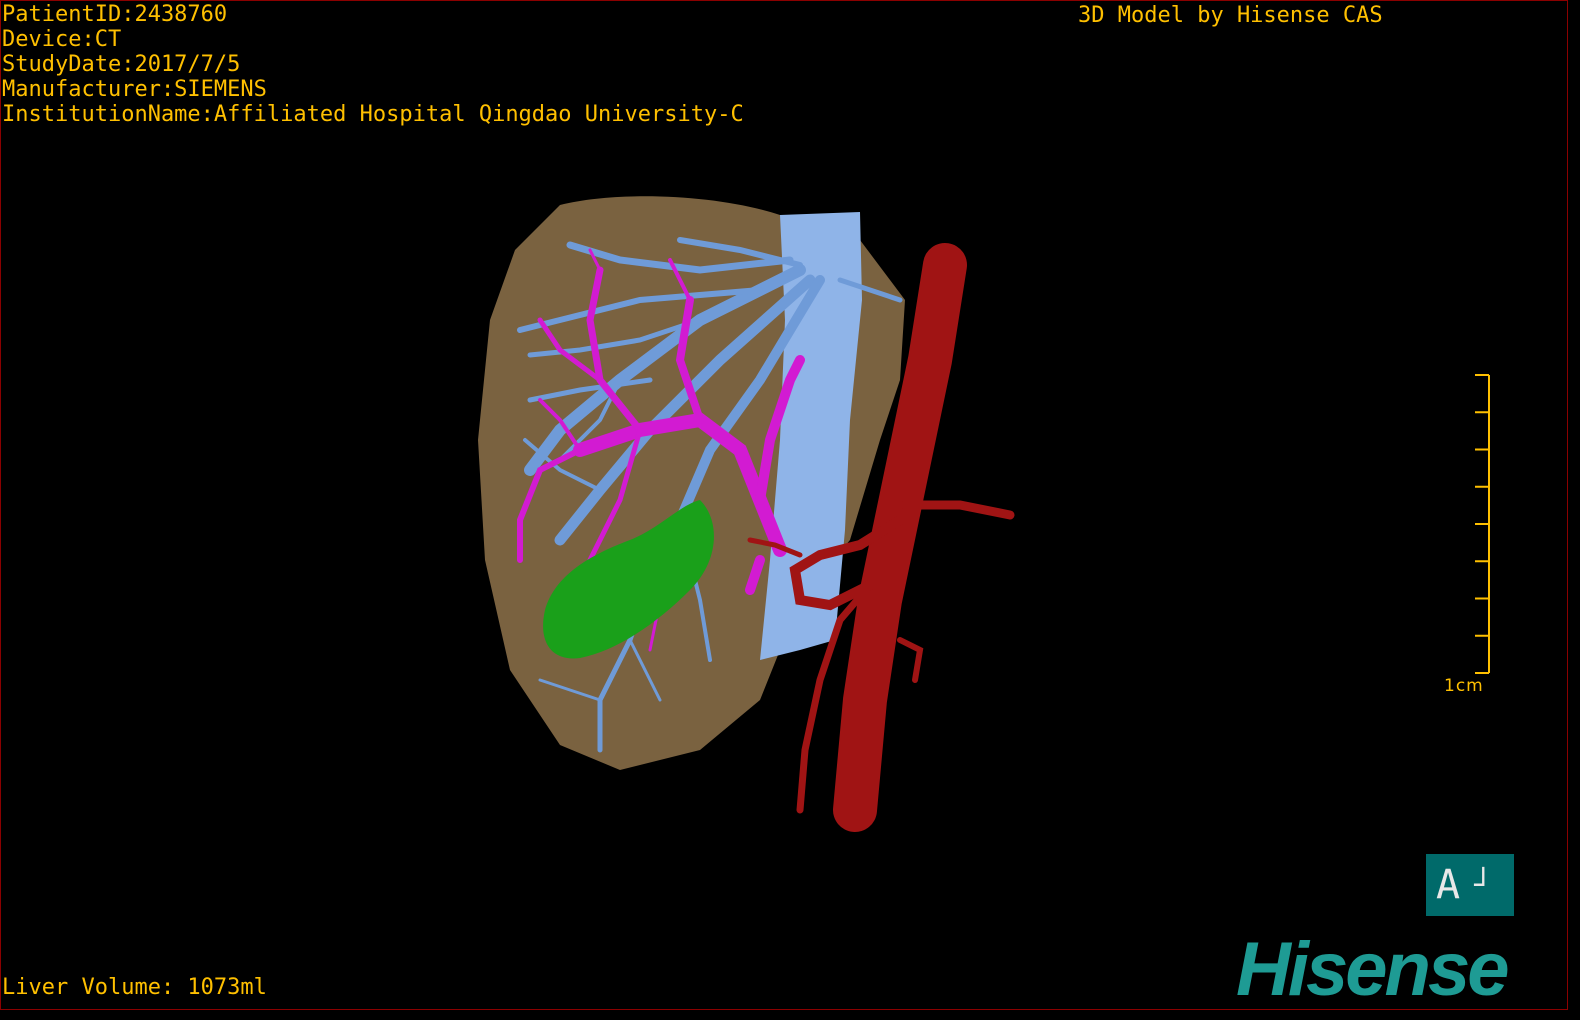 The height and width of the screenshot is (1020, 1580). What do you see at coordinates (1372, 969) in the screenshot?
I see `hisense-logo: Hisense` at bounding box center [1372, 969].